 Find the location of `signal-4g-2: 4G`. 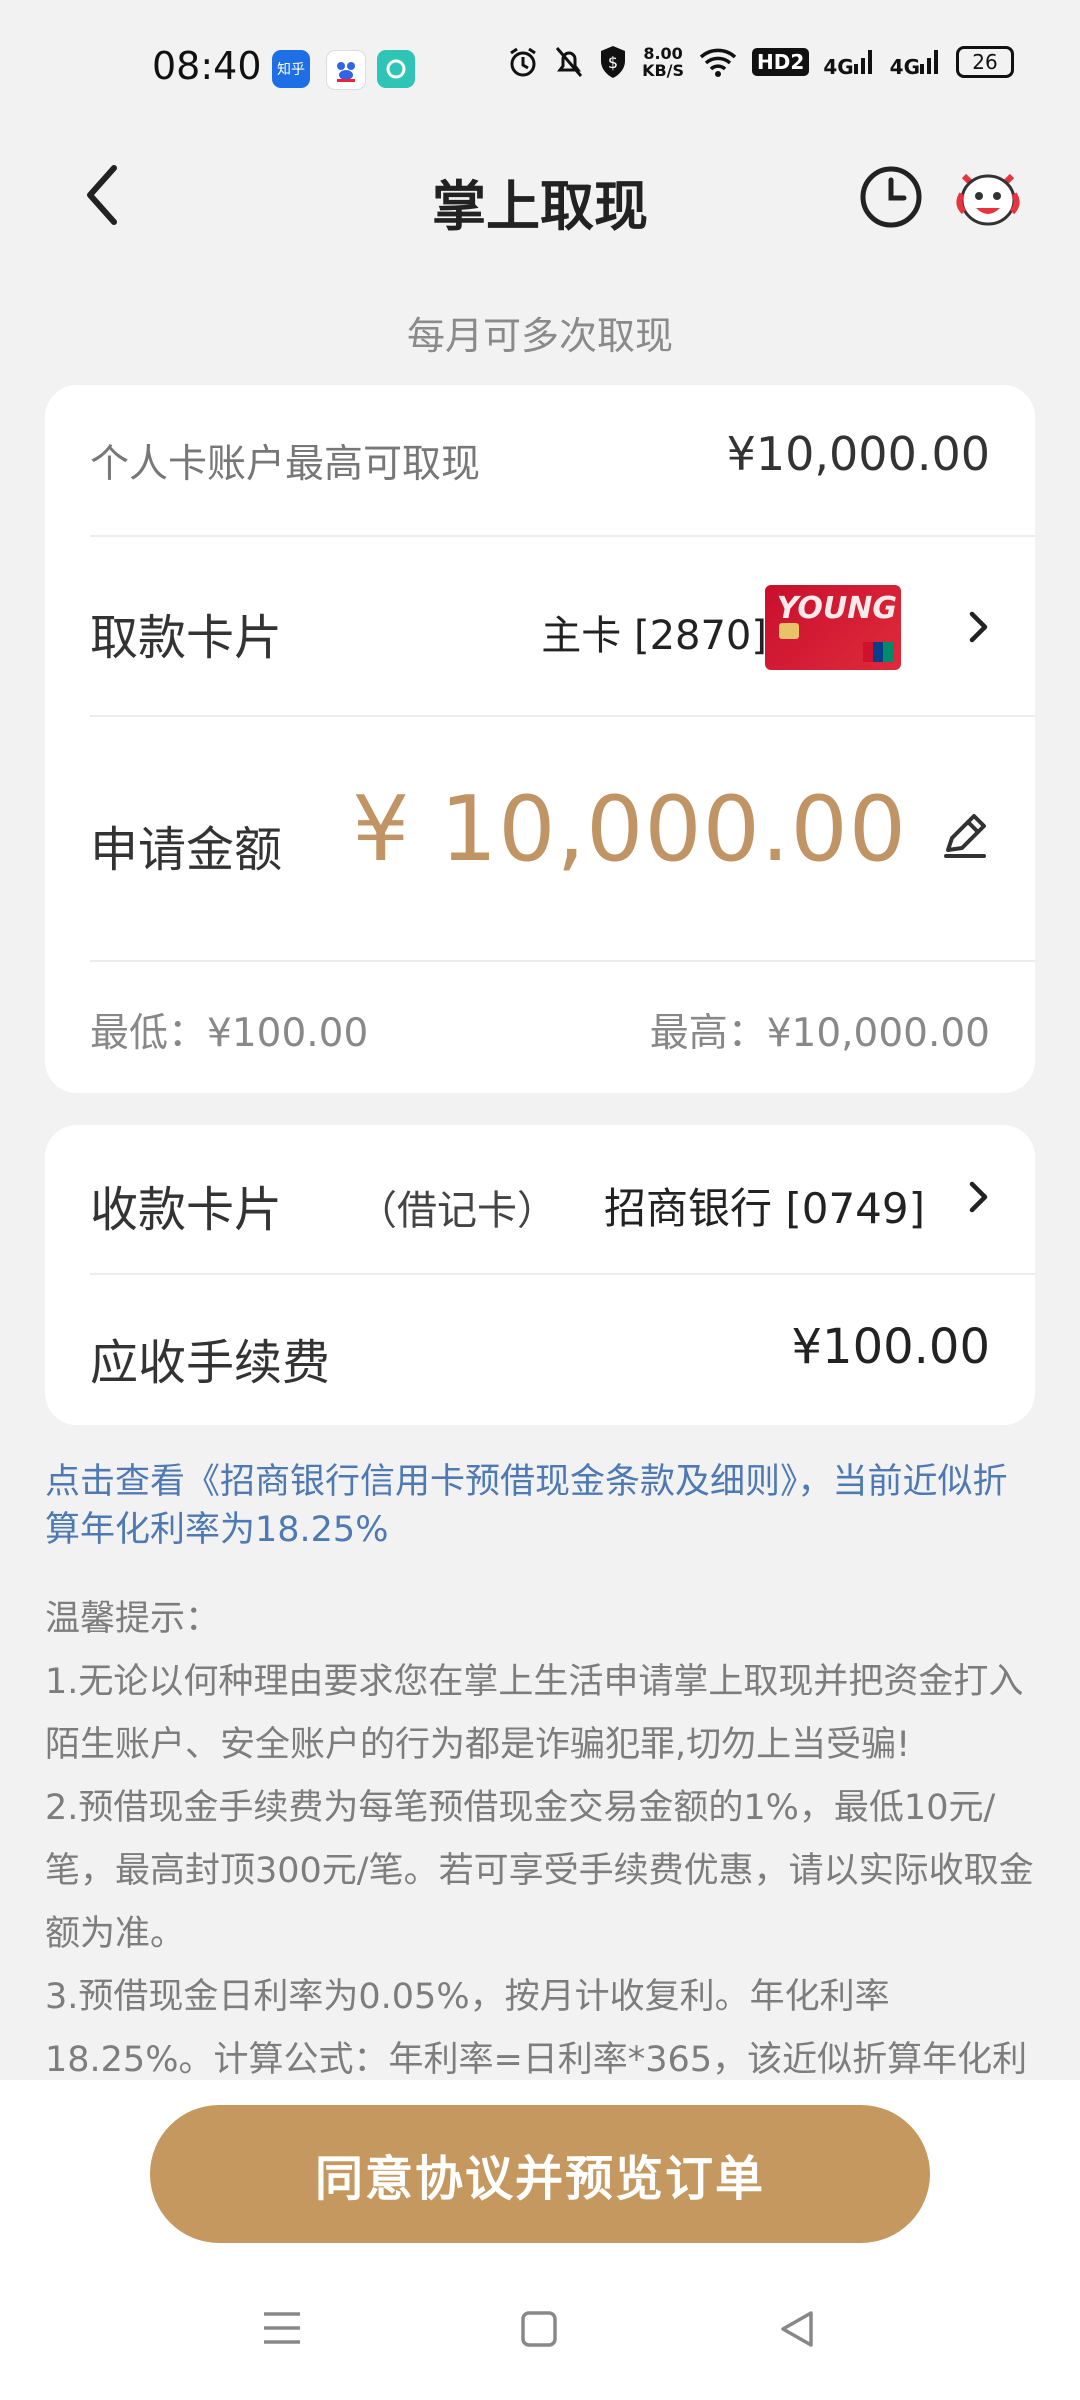

signal-4g-2: 4G is located at coordinates (916, 62).